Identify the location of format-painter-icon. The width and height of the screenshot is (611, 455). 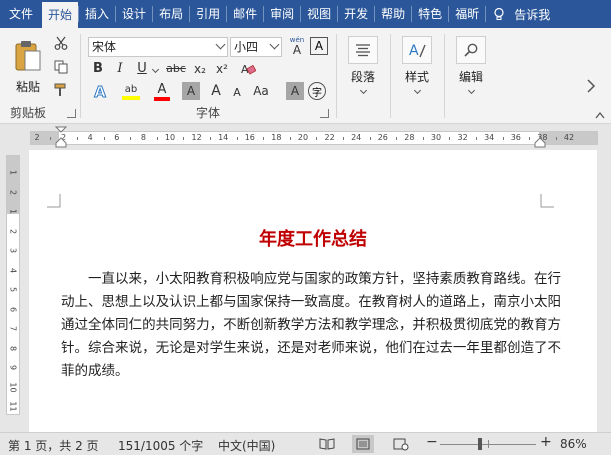
(60, 89).